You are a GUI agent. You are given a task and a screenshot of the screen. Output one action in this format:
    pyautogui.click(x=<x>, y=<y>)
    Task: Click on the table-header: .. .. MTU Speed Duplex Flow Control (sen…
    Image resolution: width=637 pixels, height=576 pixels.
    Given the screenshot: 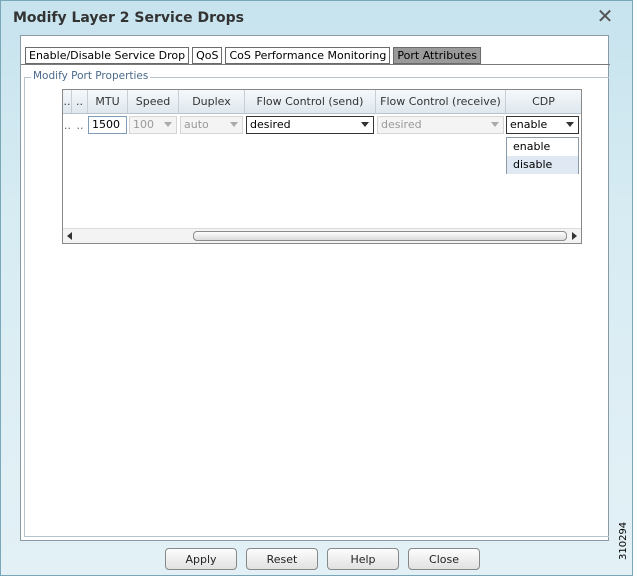 What is the action you would take?
    pyautogui.click(x=322, y=102)
    